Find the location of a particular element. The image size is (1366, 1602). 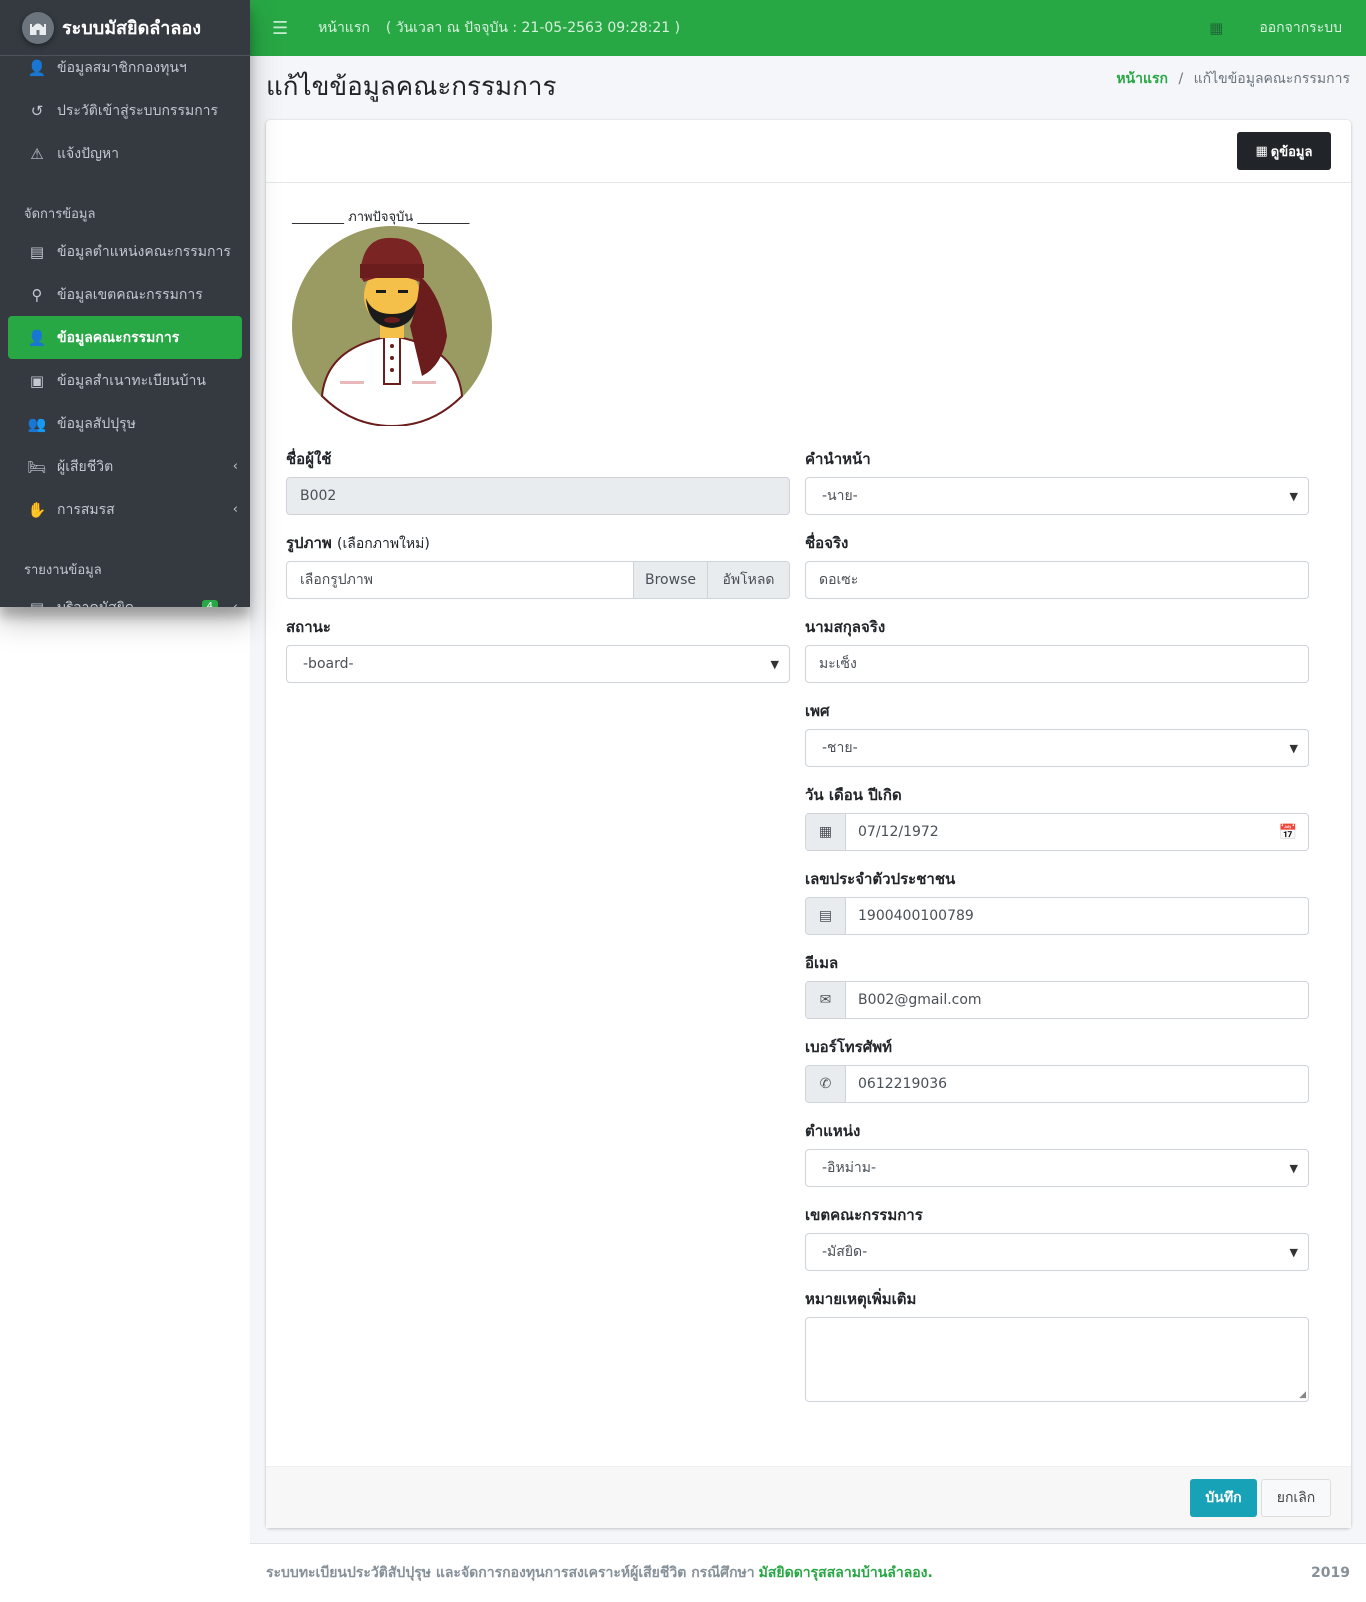

picture-label: รูปภาพ (เลือกภาพใหม่) is located at coordinates (358, 543).